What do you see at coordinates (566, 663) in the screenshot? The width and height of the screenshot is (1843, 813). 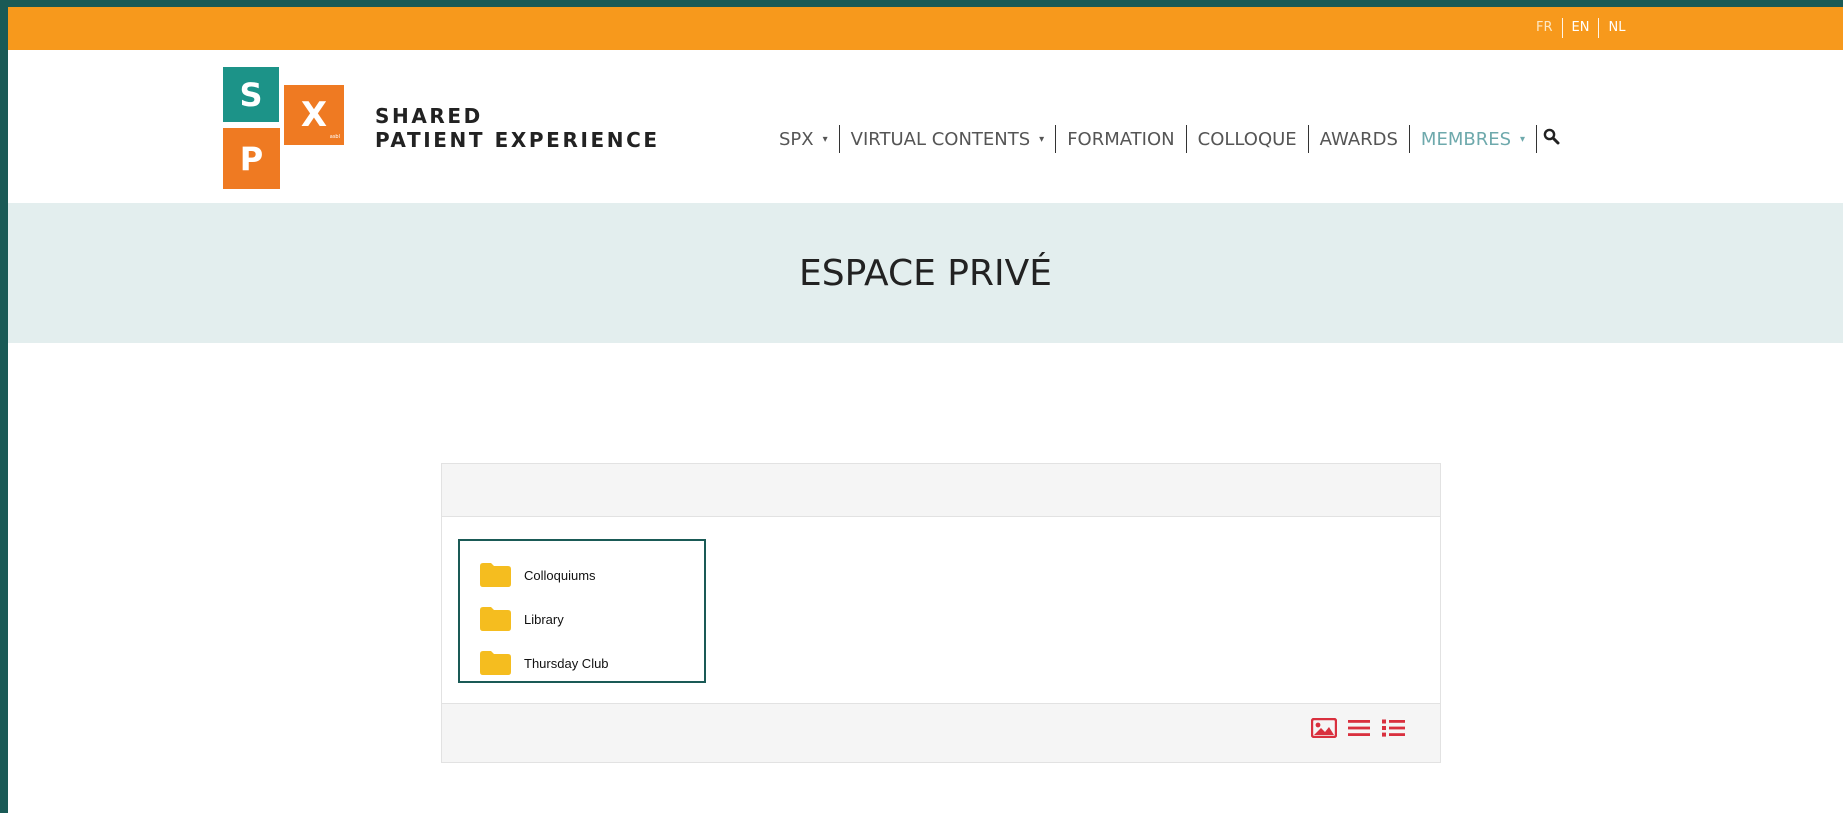 I see `folder-label: Thursday Club` at bounding box center [566, 663].